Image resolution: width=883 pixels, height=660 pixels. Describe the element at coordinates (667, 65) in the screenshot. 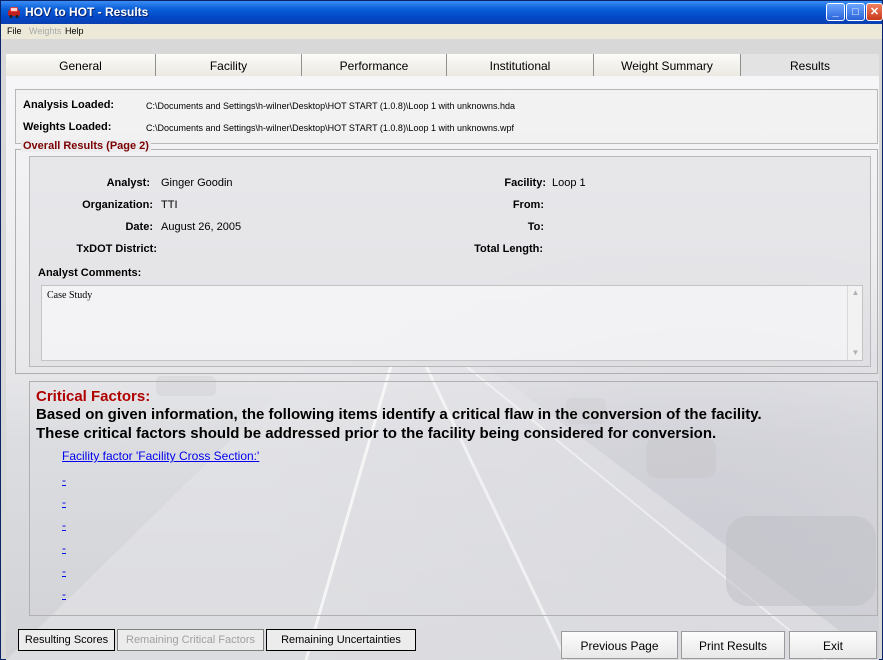

I see `tab-weight-summary: Weight Summary` at that location.